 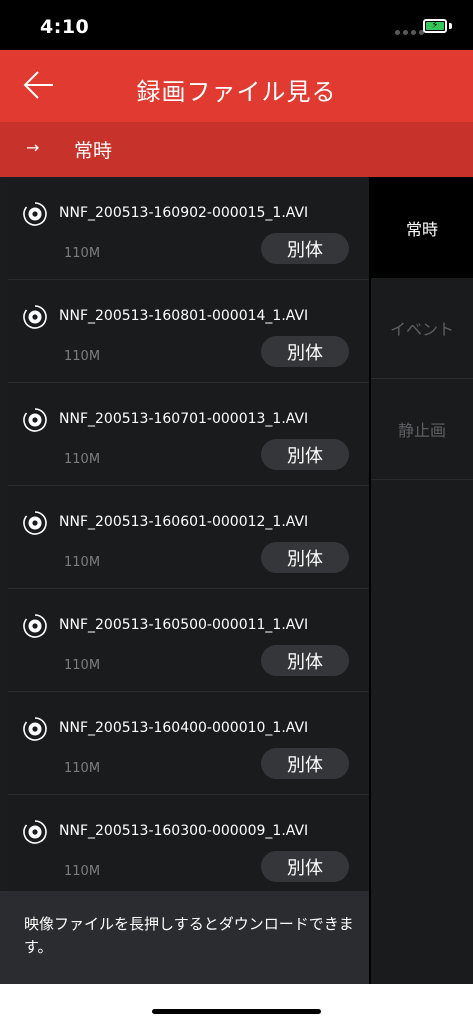 What do you see at coordinates (189, 640) in the screenshot?
I see `list-item: NNF_200513-160500-000011_1.AVI 110M 別体` at bounding box center [189, 640].